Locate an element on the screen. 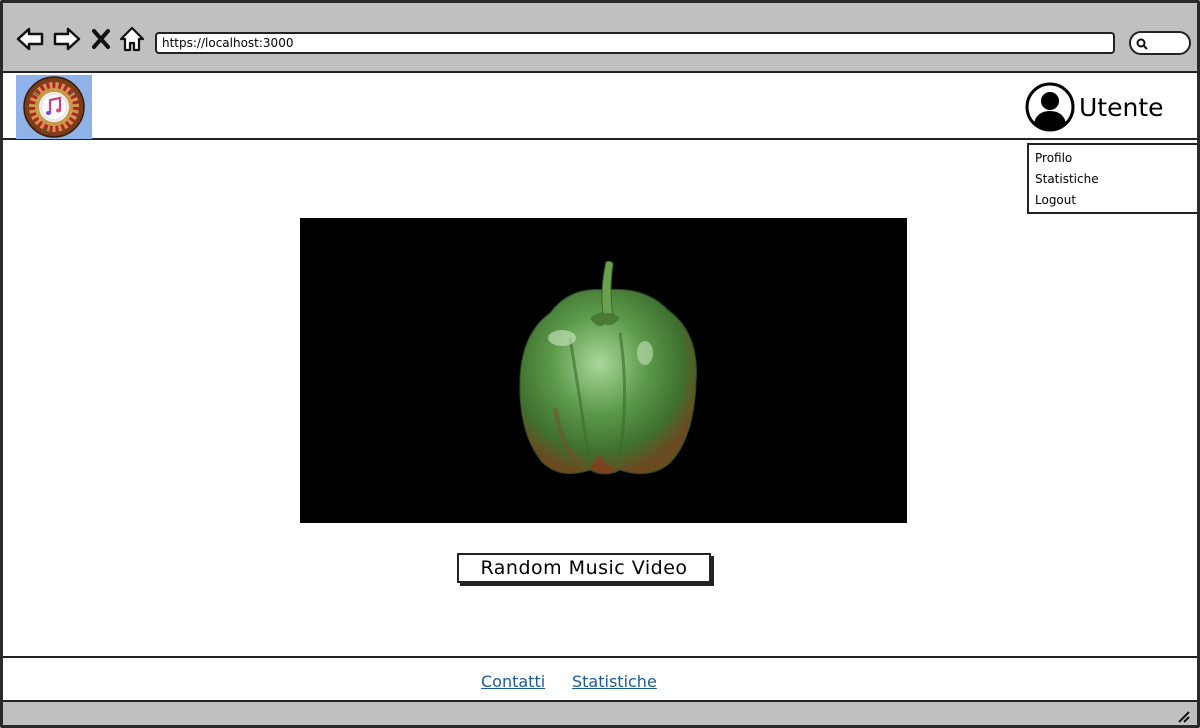 This screenshot has width=1200, height=728. browser-status-bar is located at coordinates (600, 713).